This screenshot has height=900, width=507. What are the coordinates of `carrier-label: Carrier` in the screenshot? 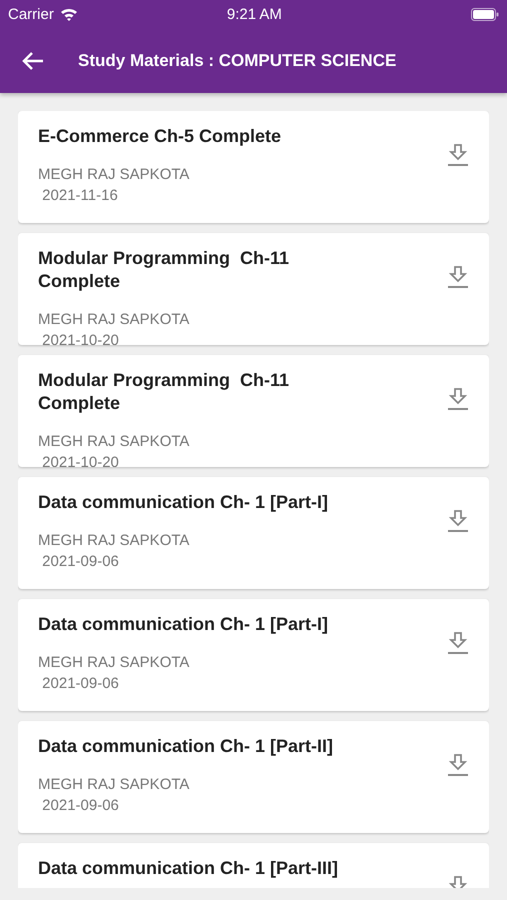 It's located at (31, 14).